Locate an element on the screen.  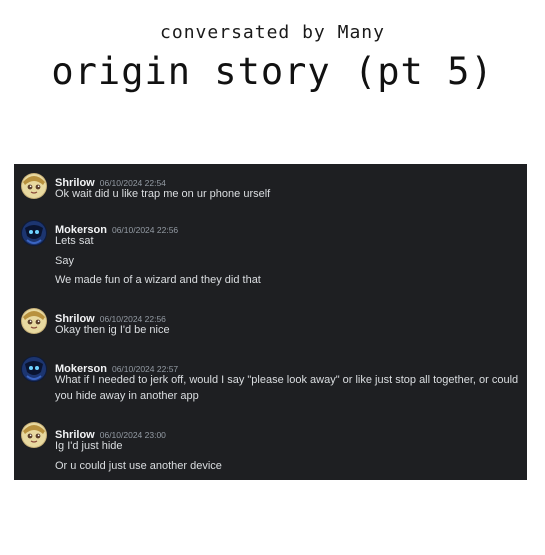
comic-subtitle: conversated by Many is located at coordinates (272, 32).